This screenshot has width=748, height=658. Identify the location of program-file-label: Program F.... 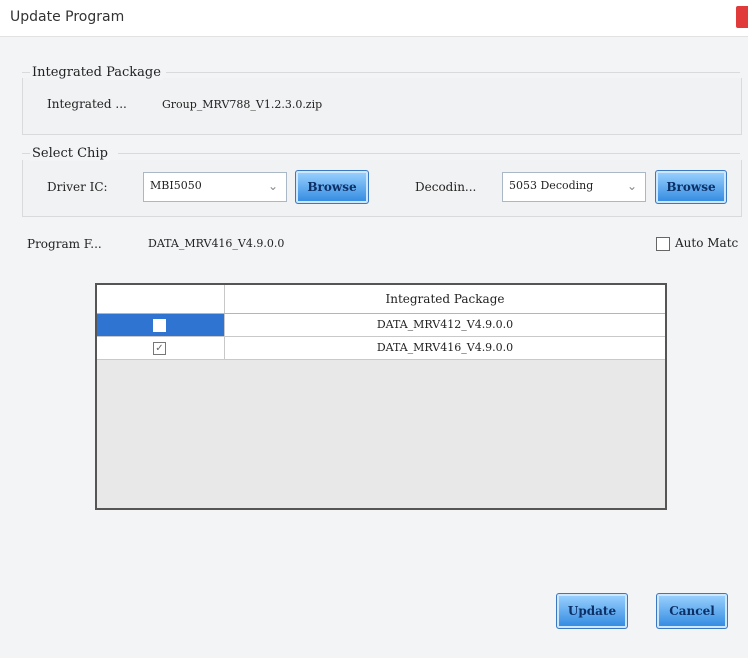
(64, 244).